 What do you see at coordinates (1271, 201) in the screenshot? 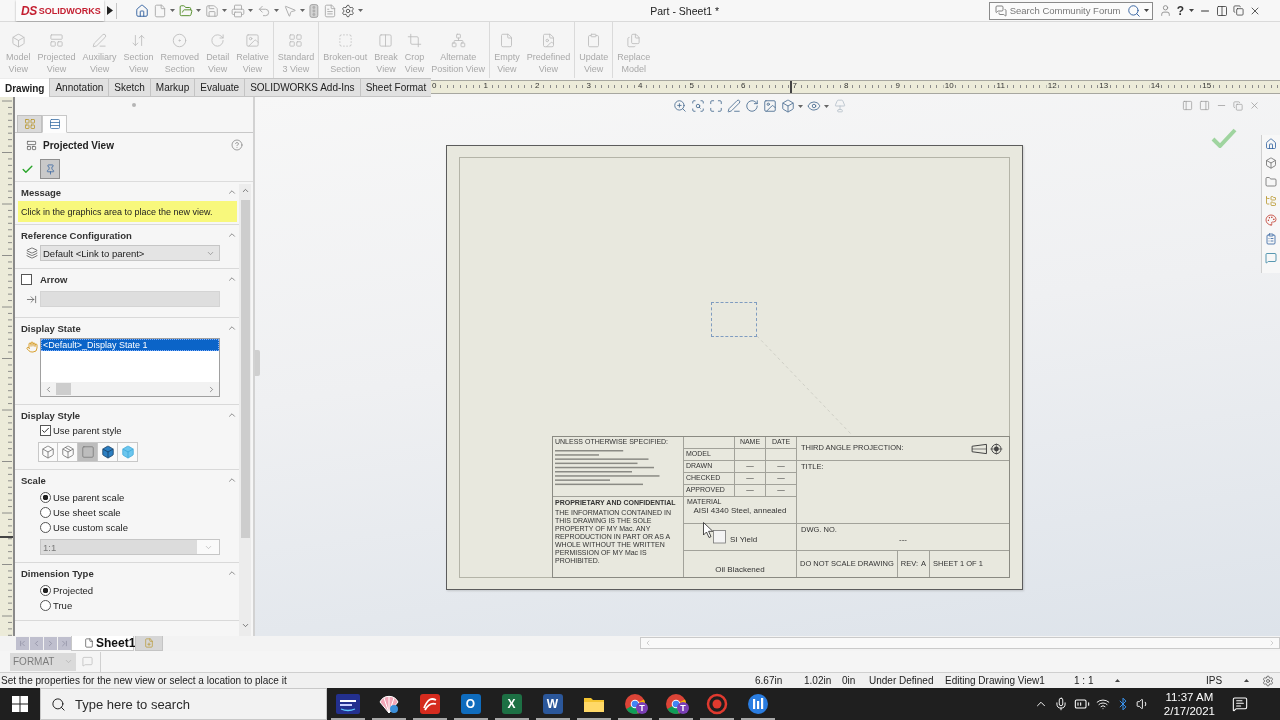
I see `folder-tree-icon` at bounding box center [1271, 201].